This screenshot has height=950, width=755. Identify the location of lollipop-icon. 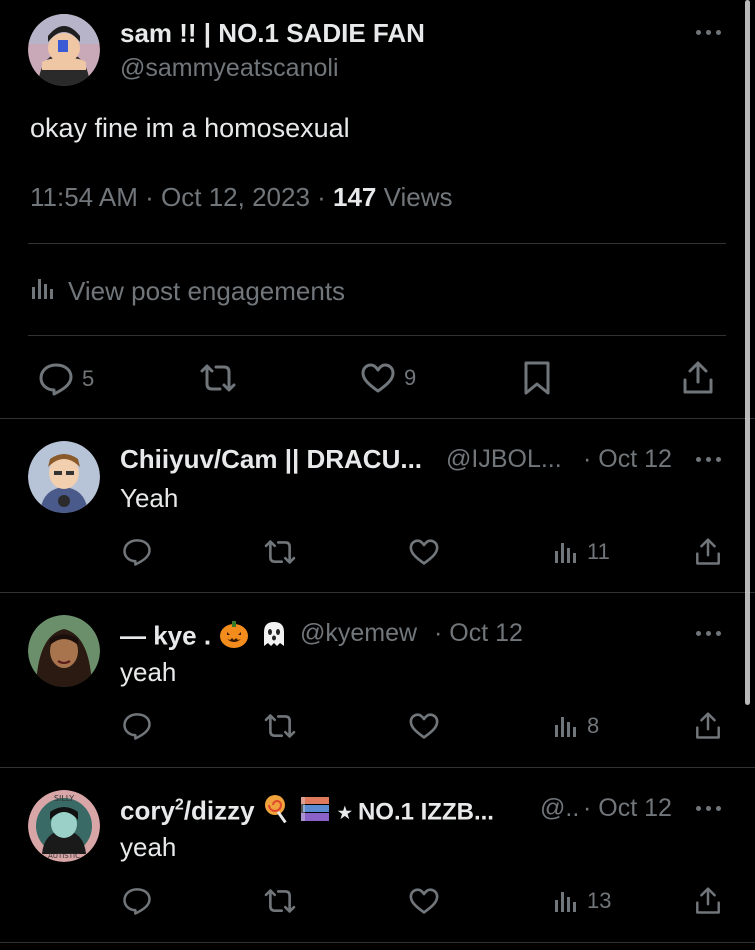
(277, 812).